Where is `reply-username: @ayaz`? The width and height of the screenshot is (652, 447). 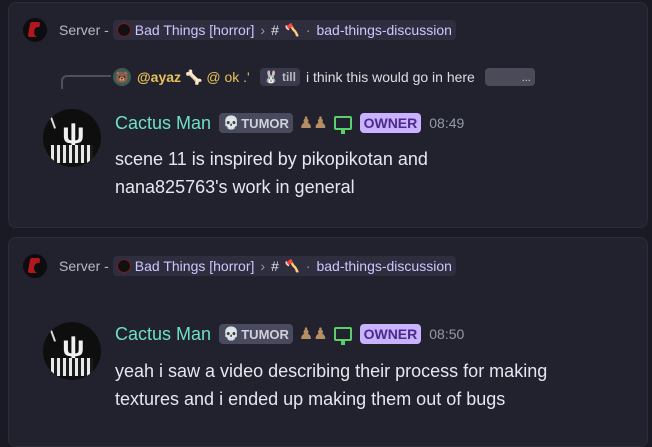 reply-username: @ayaz is located at coordinates (159, 77).